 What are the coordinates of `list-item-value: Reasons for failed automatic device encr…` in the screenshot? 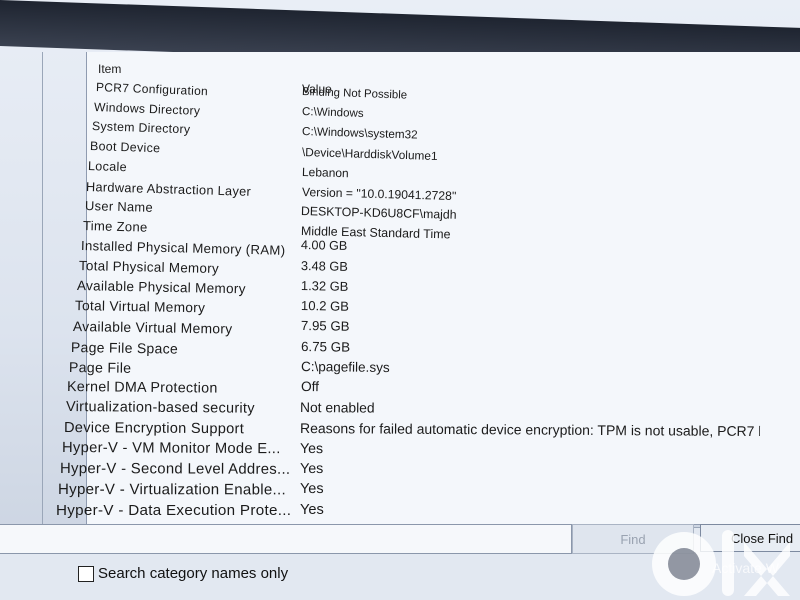 It's located at (530, 429).